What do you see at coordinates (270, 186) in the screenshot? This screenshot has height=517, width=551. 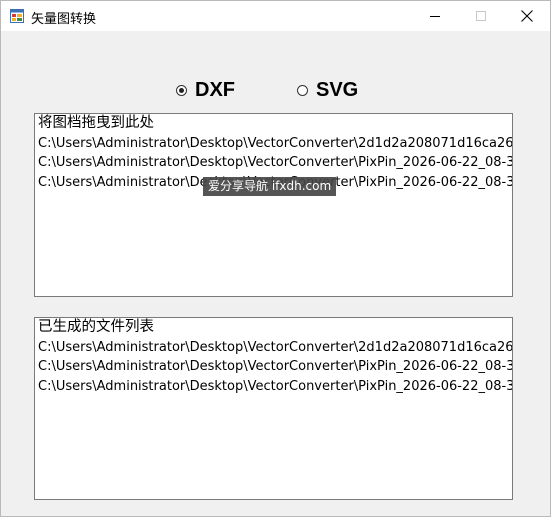 I see `watermark-badge: 爱分享导航 ifxdh.com` at bounding box center [270, 186].